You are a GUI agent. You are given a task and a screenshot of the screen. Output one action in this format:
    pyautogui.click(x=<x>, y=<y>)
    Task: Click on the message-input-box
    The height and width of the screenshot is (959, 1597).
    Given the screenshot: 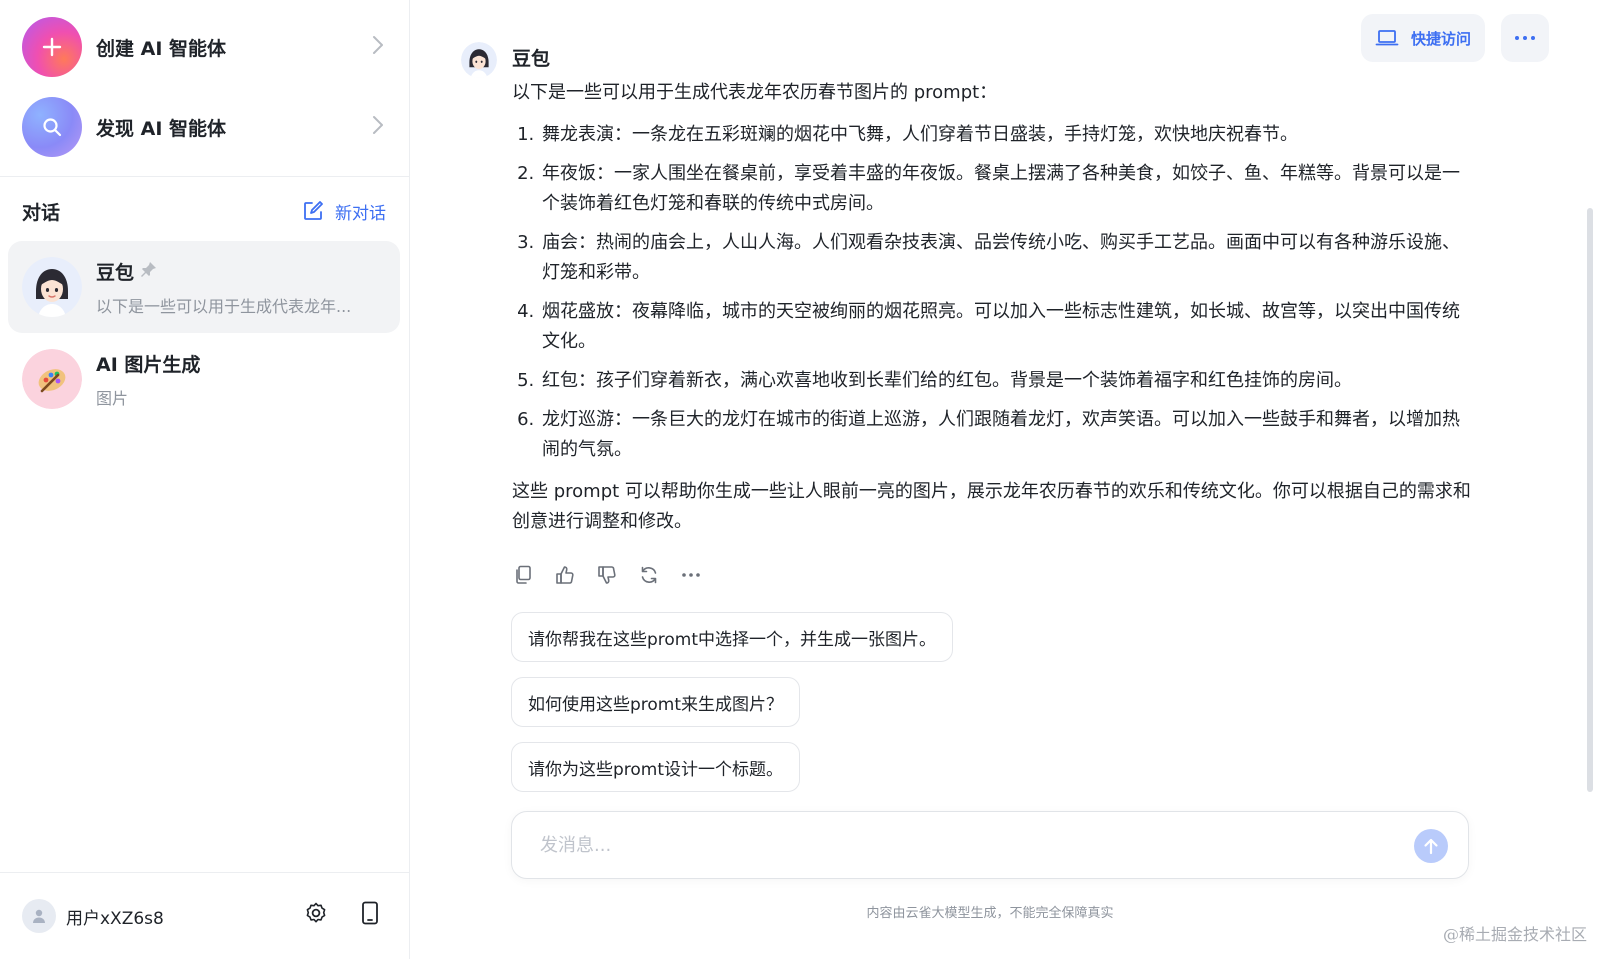 What is the action you would take?
    pyautogui.click(x=990, y=845)
    